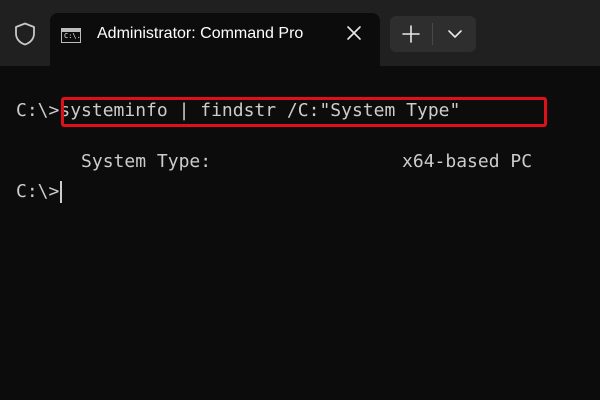 Image resolution: width=600 pixels, height=400 pixels. Describe the element at coordinates (455, 34) in the screenshot. I see `chevron-down-icon` at that location.